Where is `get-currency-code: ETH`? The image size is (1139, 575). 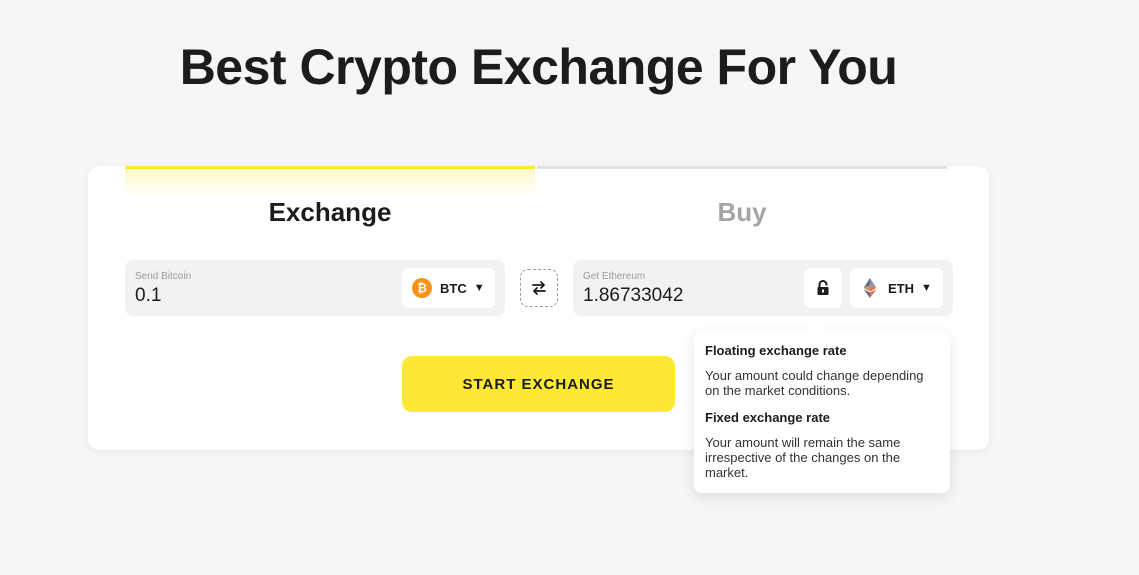 get-currency-code: ETH is located at coordinates (901, 288).